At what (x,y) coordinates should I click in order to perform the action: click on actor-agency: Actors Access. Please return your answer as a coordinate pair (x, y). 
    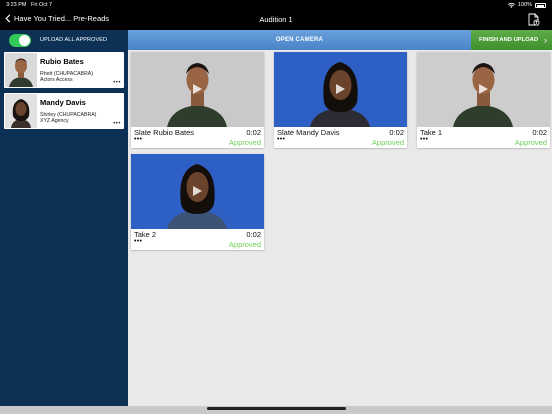
    Looking at the image, I should click on (56, 80).